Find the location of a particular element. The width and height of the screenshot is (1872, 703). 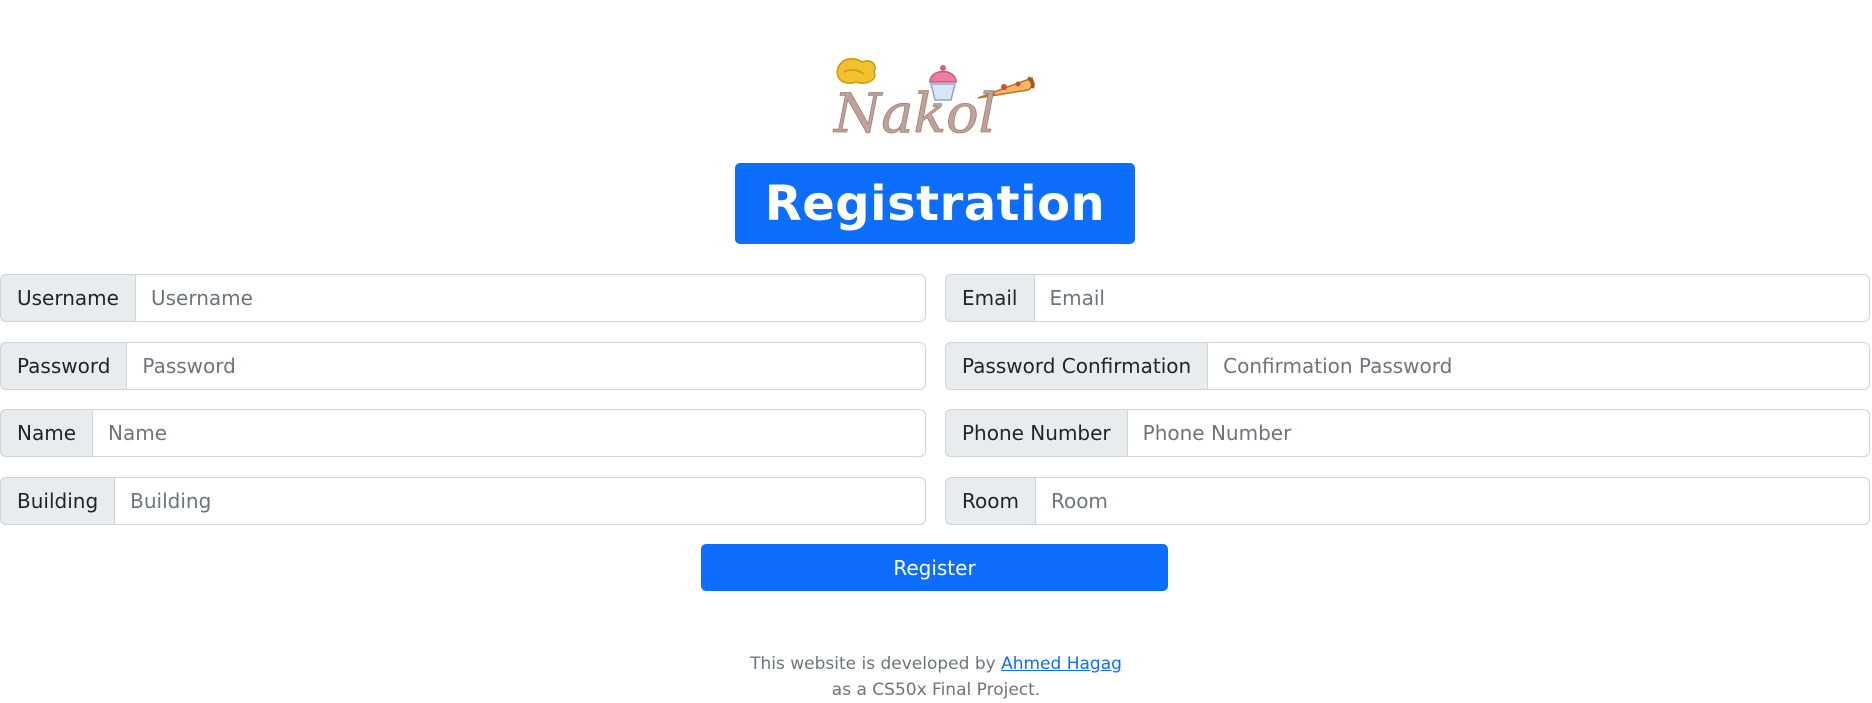

site-logo: Nakol is located at coordinates (933, 102).